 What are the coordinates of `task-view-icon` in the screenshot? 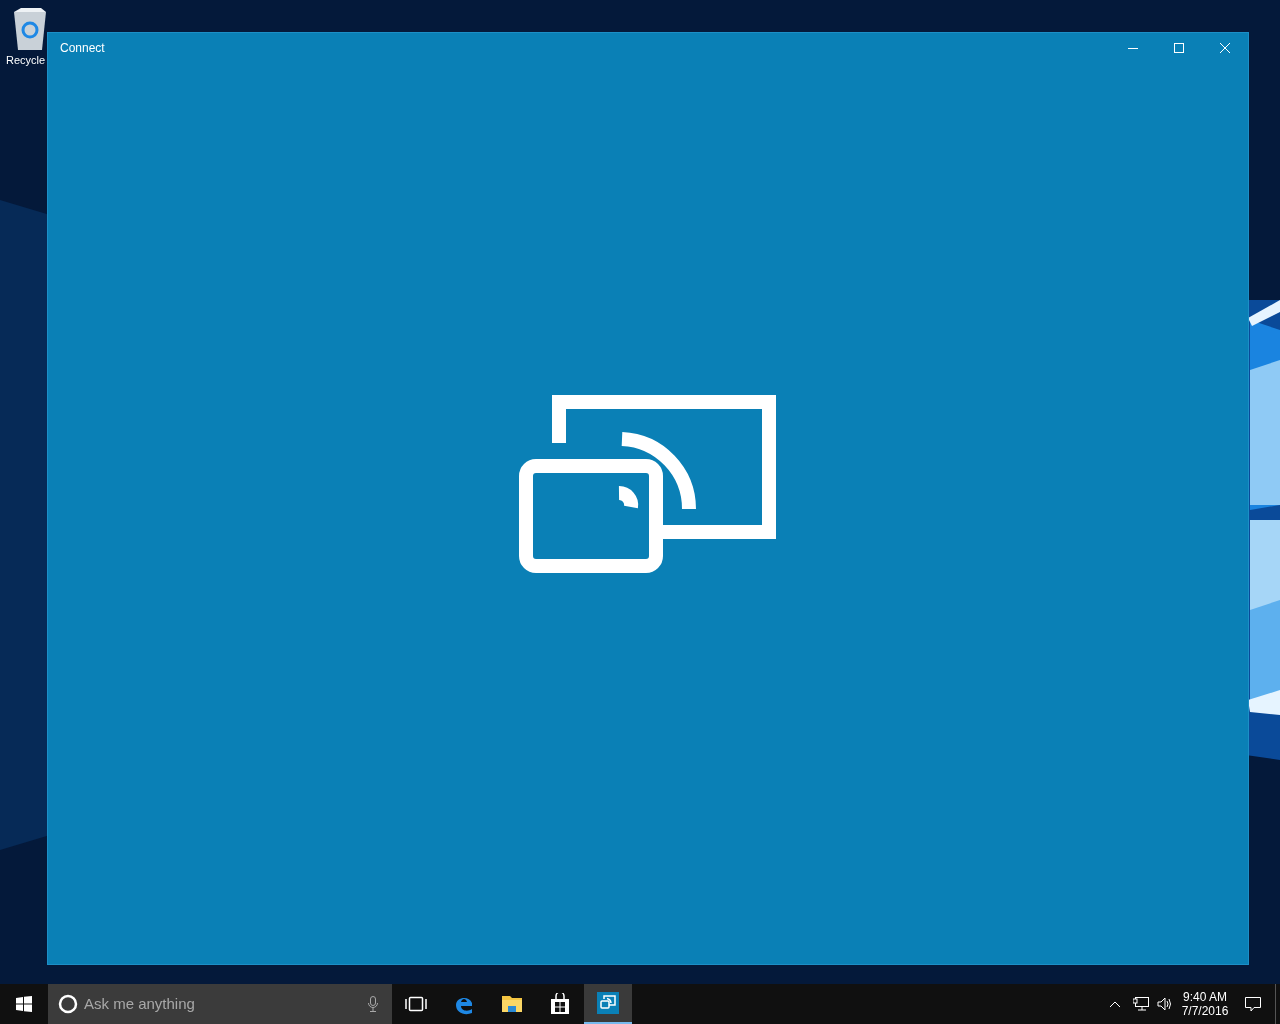 It's located at (416, 1004).